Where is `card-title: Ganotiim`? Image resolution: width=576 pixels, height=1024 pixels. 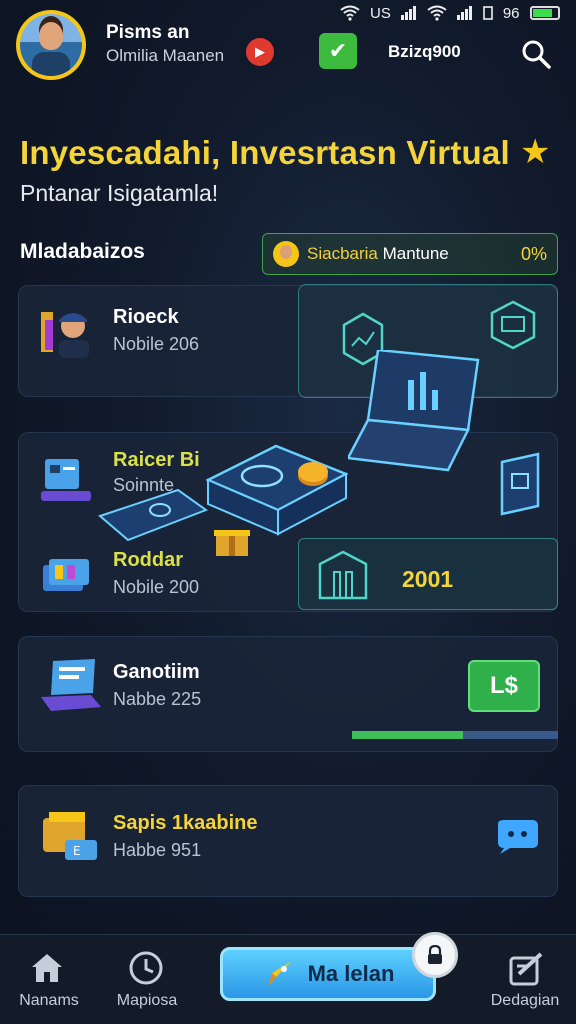
card-title: Ganotiim is located at coordinates (156, 672).